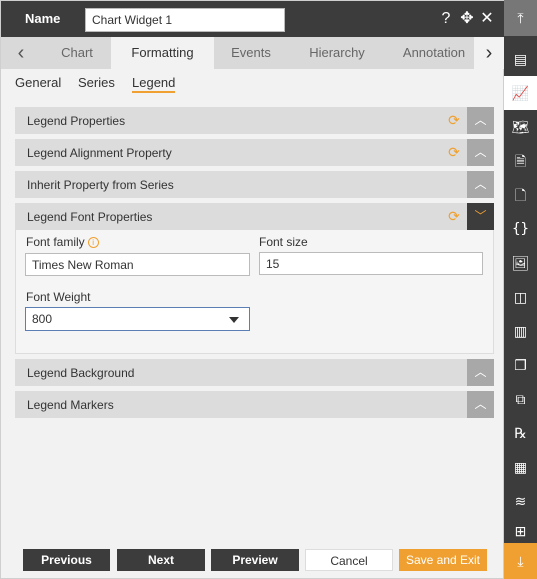 The width and height of the screenshot is (537, 579). I want to click on grid-icon: ⊞, so click(520, 529).